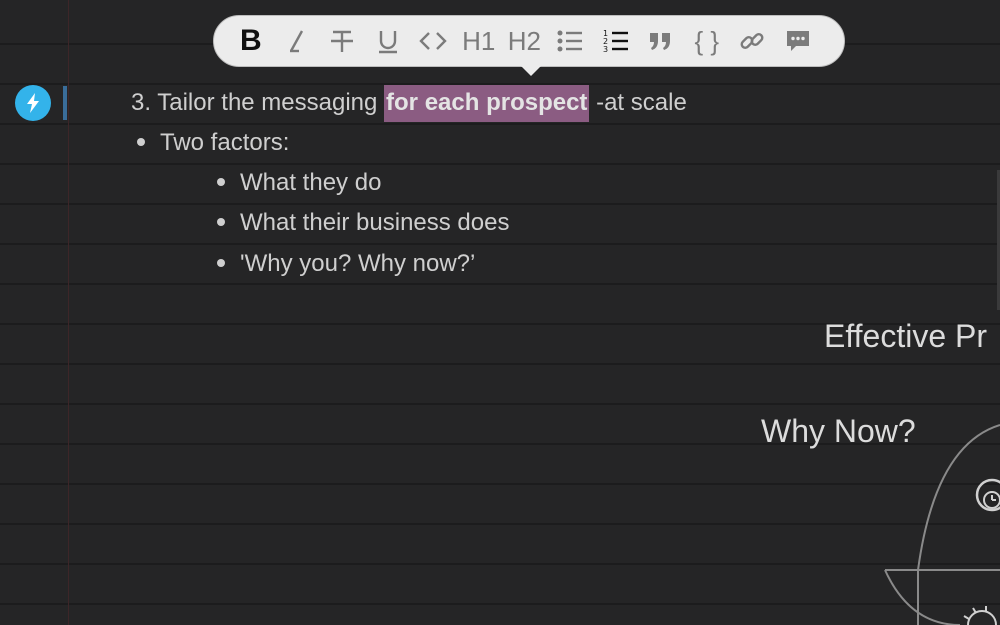  What do you see at coordinates (906, 336) in the screenshot?
I see `slide-title: Effective Pr` at bounding box center [906, 336].